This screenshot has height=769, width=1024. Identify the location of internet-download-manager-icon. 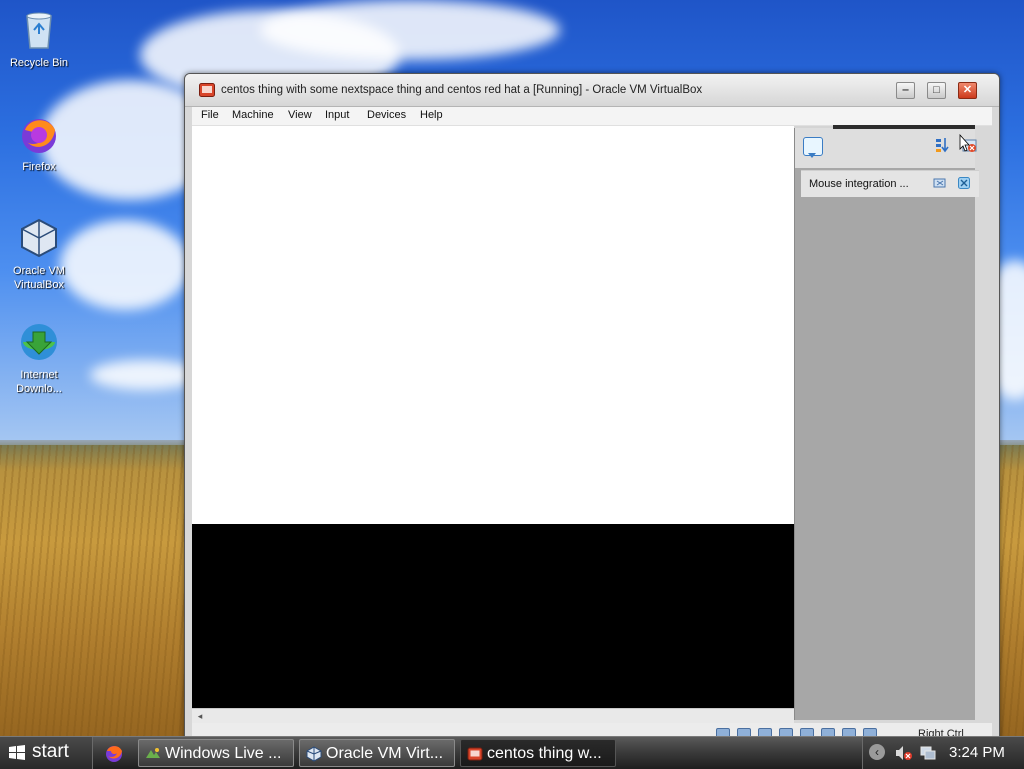
(39, 342).